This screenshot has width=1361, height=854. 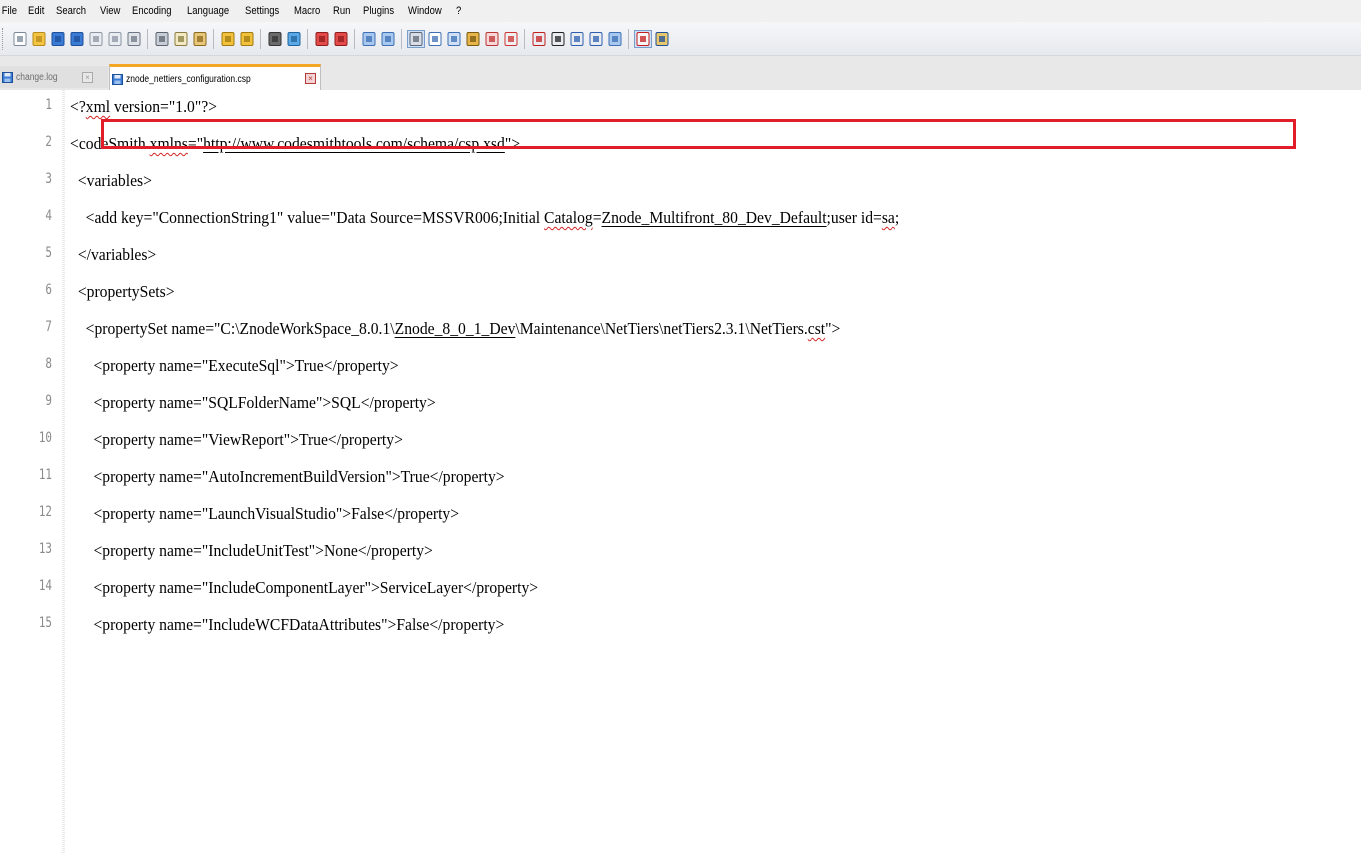 I want to click on menu-view: View, so click(x=110, y=11).